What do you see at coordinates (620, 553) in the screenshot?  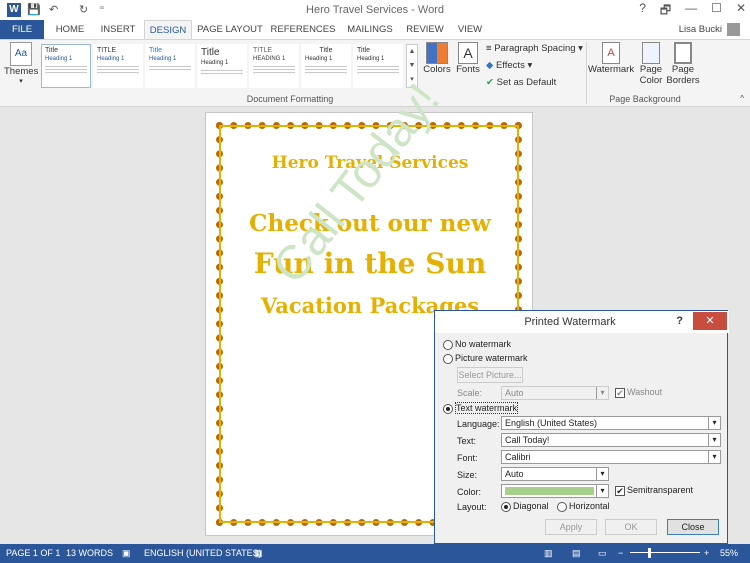 I see `zoom-out-icon: −` at bounding box center [620, 553].